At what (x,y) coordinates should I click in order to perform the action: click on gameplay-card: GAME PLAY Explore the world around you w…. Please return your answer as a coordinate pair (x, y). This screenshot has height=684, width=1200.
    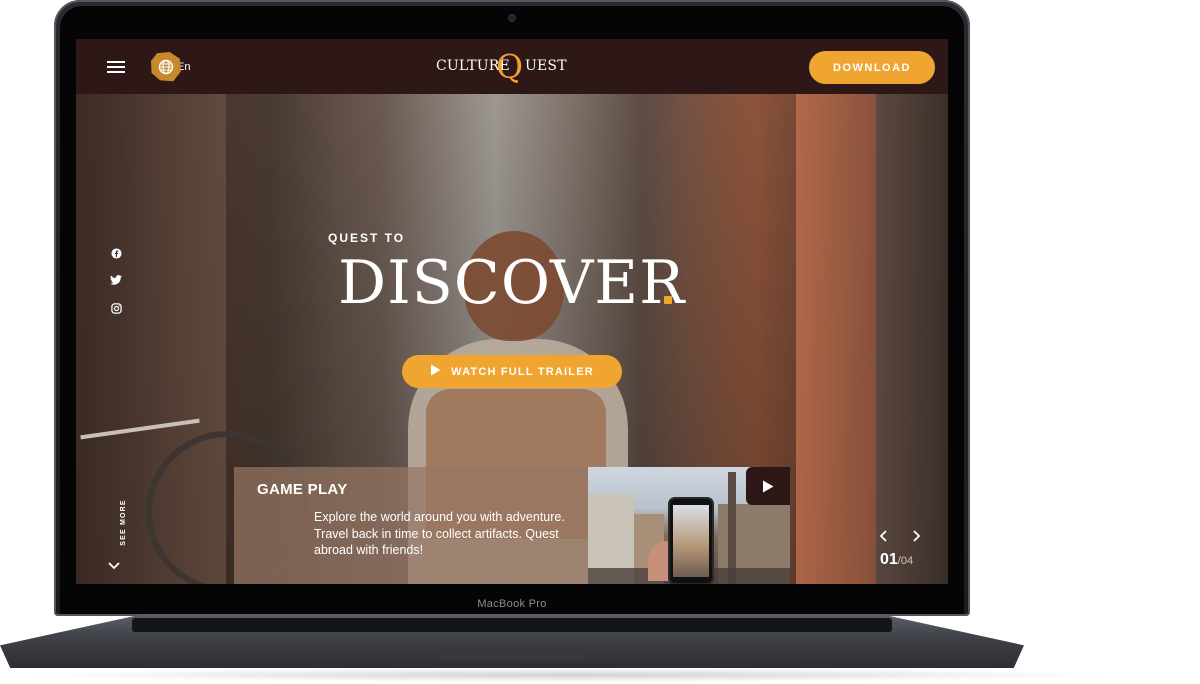
    Looking at the image, I should click on (411, 525).